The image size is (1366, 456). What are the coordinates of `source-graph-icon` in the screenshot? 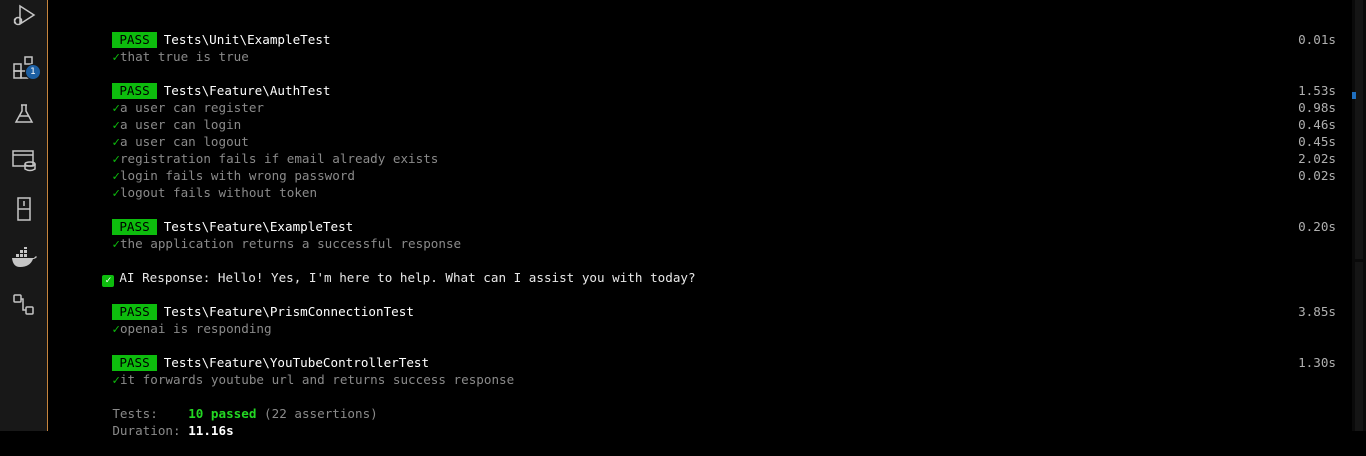 It's located at (23, 305).